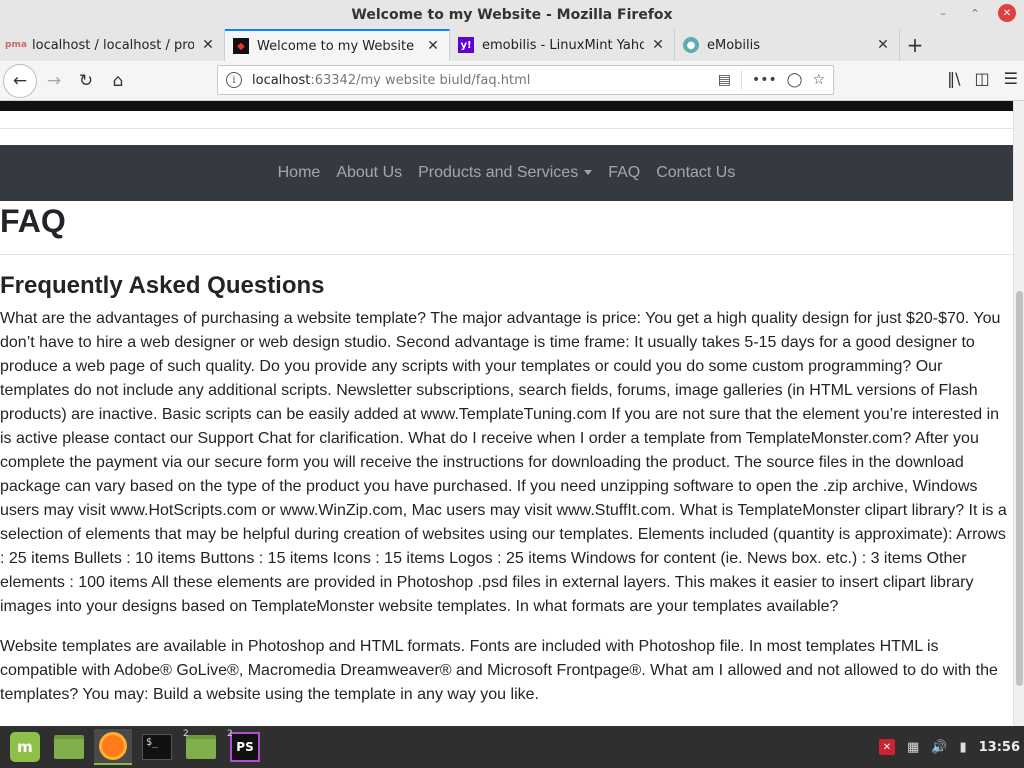 The height and width of the screenshot is (768, 1024). What do you see at coordinates (234, 80) in the screenshot?
I see `info-icon: i` at bounding box center [234, 80].